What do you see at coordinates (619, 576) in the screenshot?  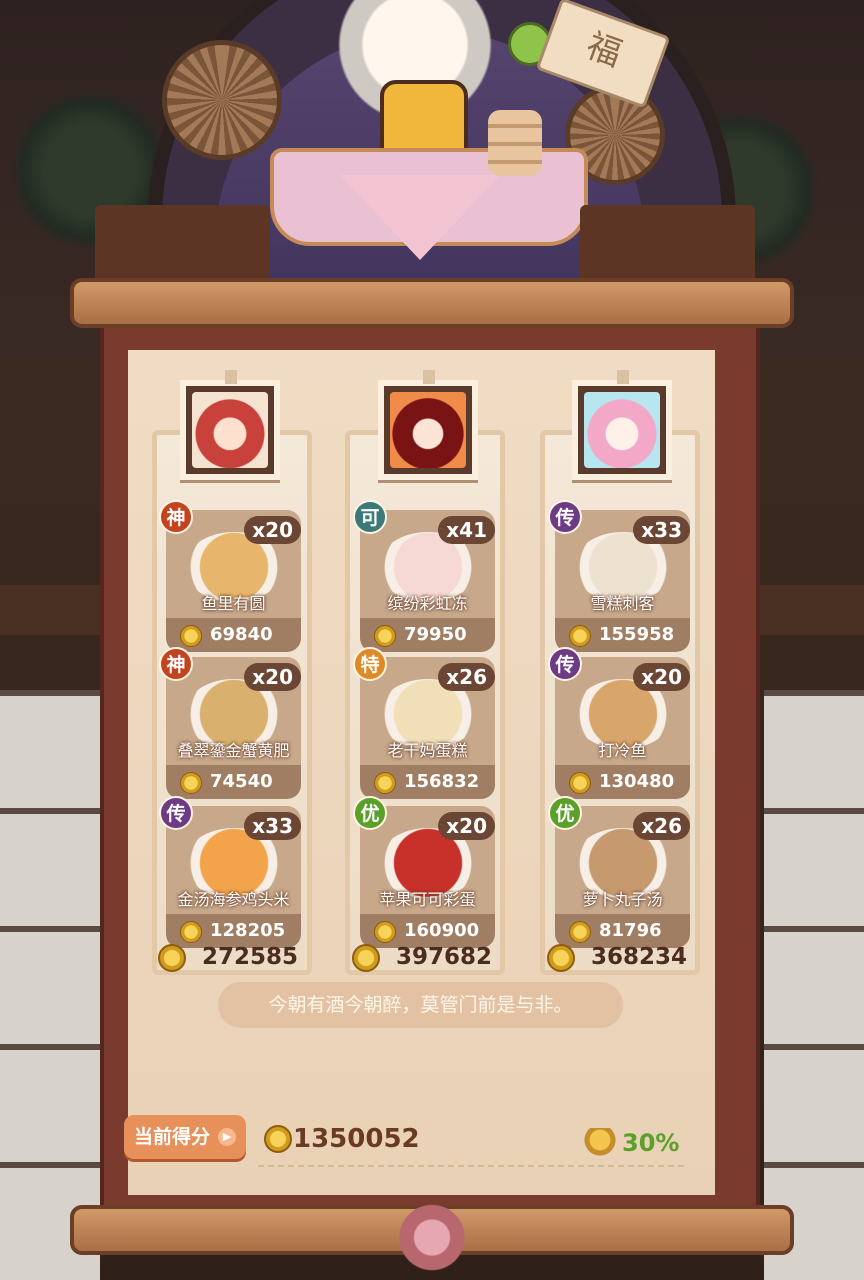 I see `dish-card: 155958 传 x33 雪糕刺客` at bounding box center [619, 576].